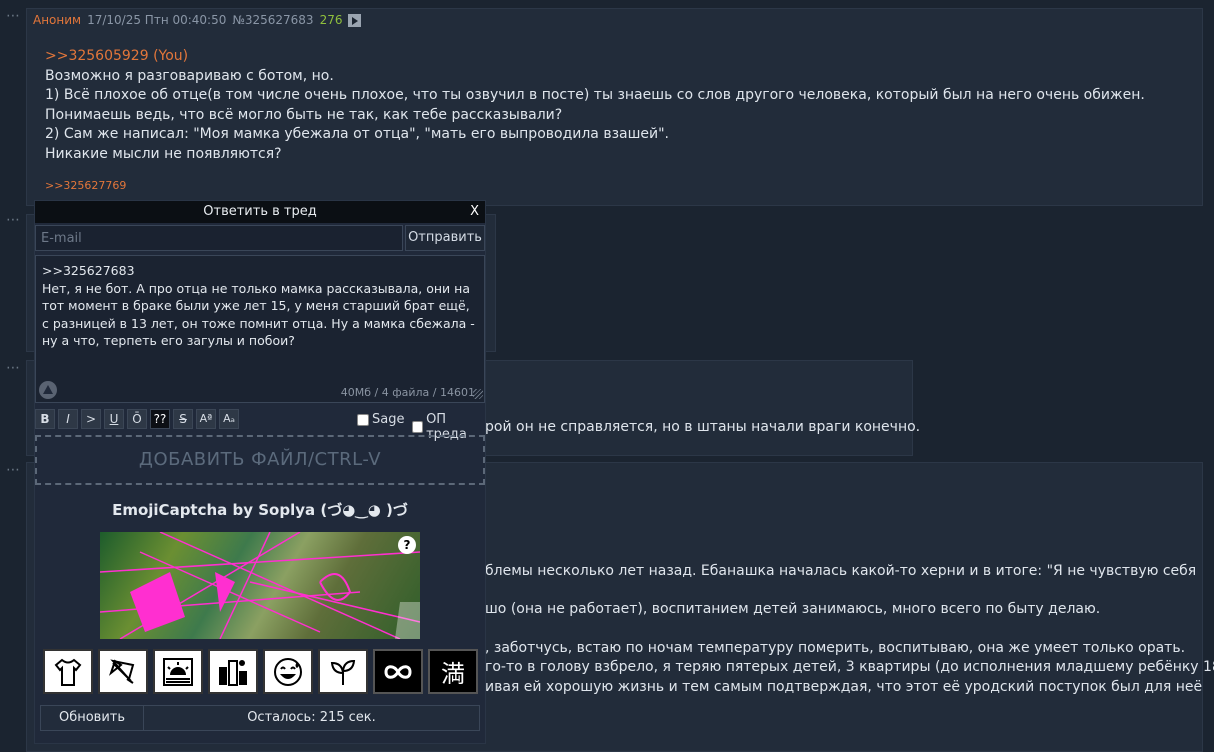 The image size is (1214, 752). I want to click on post-line: Никакие мысли не появляются?, so click(163, 153).